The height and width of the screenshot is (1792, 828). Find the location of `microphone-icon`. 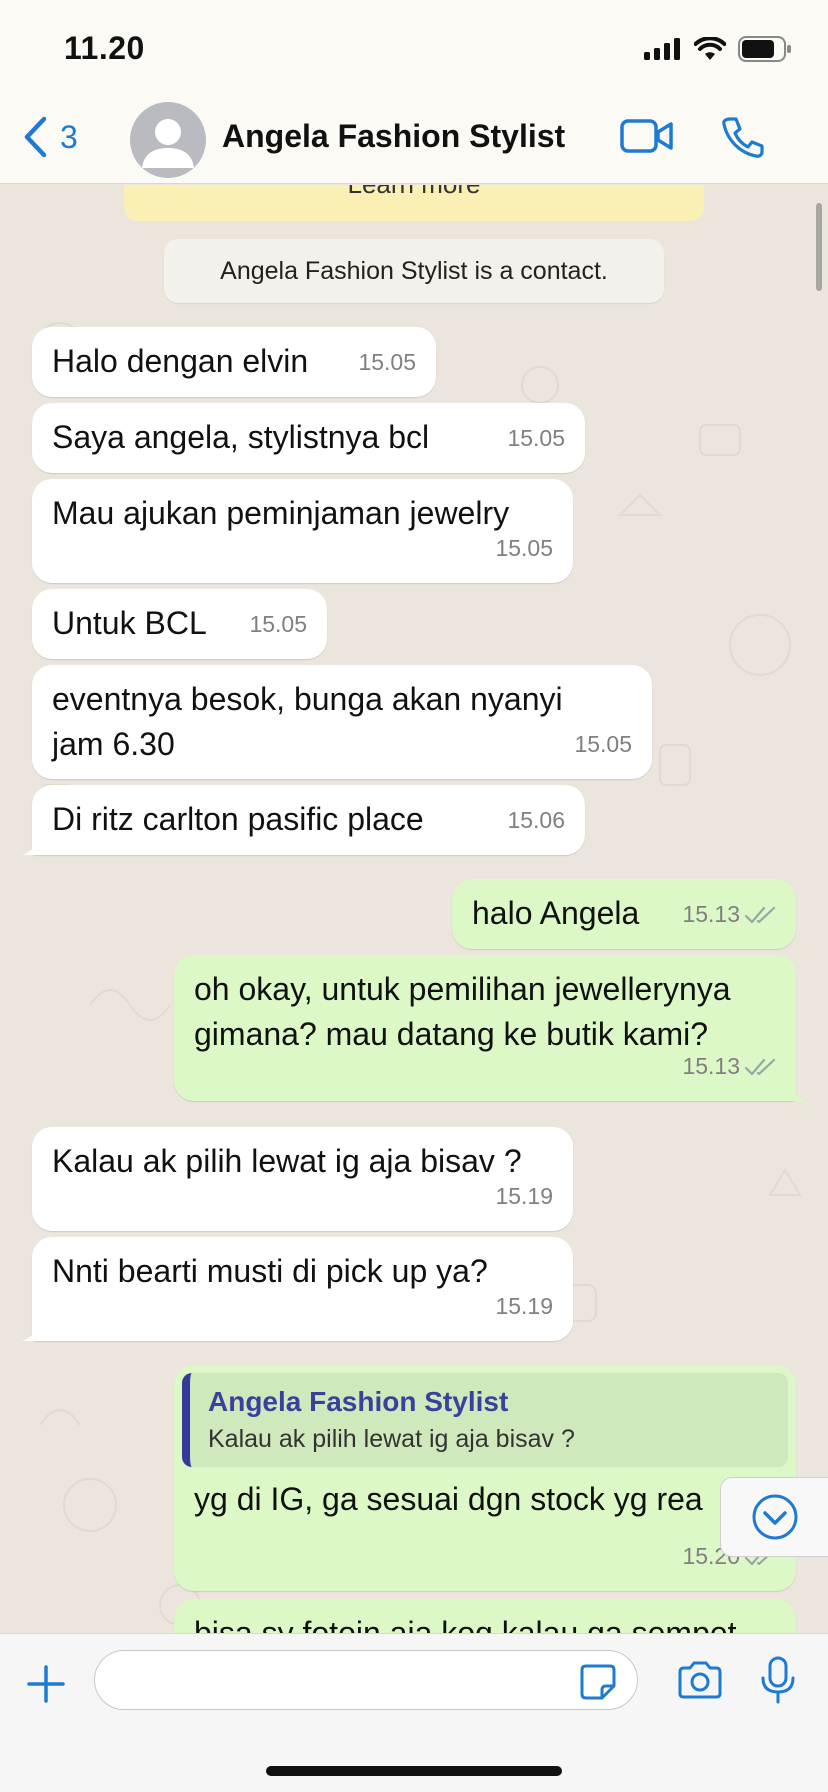

microphone-icon is located at coordinates (778, 1680).